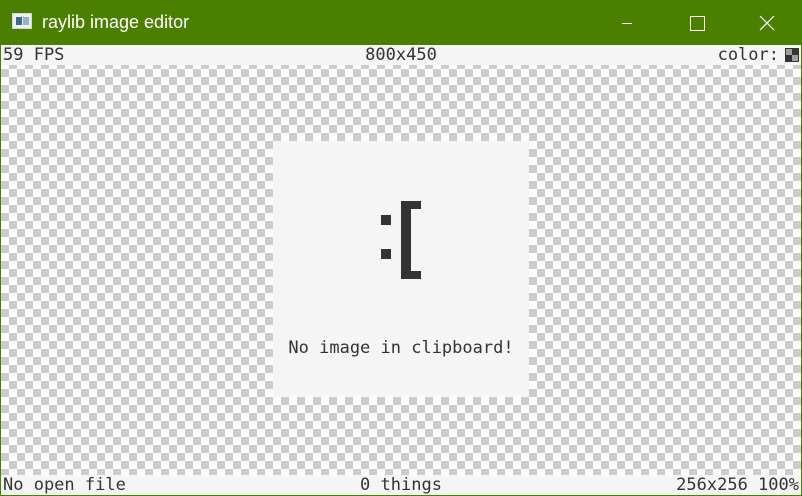  What do you see at coordinates (22, 21) in the screenshot?
I see `app-window-icon` at bounding box center [22, 21].